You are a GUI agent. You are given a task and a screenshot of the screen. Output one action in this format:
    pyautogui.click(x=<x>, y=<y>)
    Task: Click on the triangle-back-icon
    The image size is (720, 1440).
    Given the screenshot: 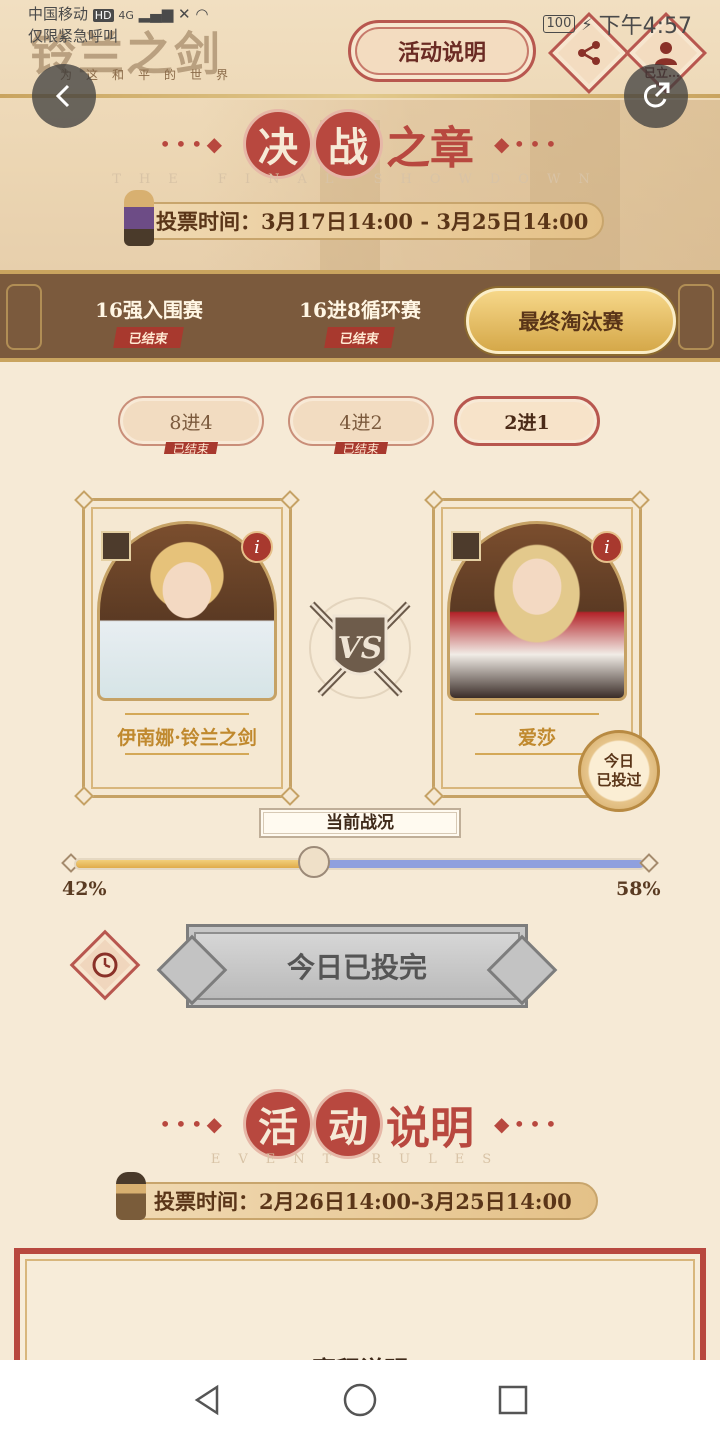 What is the action you would take?
    pyautogui.click(x=206, y=1400)
    